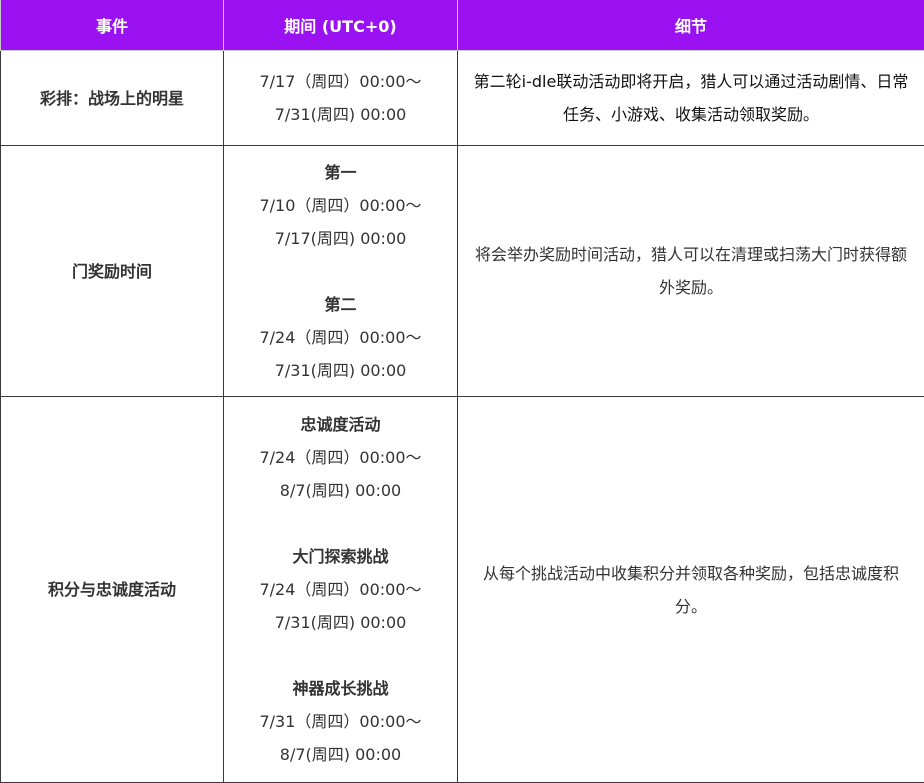  I want to click on period-start: 7/31（周四）00:00～, so click(340, 721).